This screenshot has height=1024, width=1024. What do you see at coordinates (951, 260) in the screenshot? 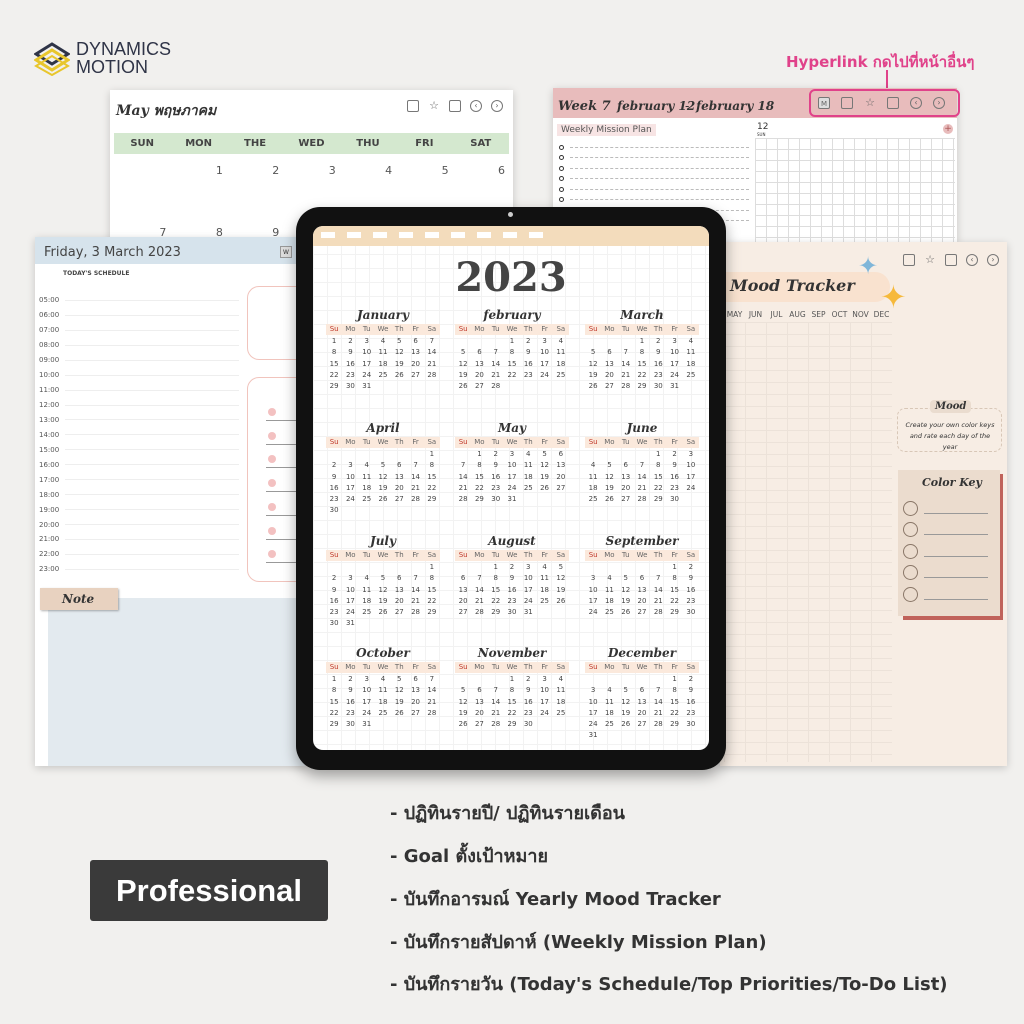
I see `edit-icon` at bounding box center [951, 260].